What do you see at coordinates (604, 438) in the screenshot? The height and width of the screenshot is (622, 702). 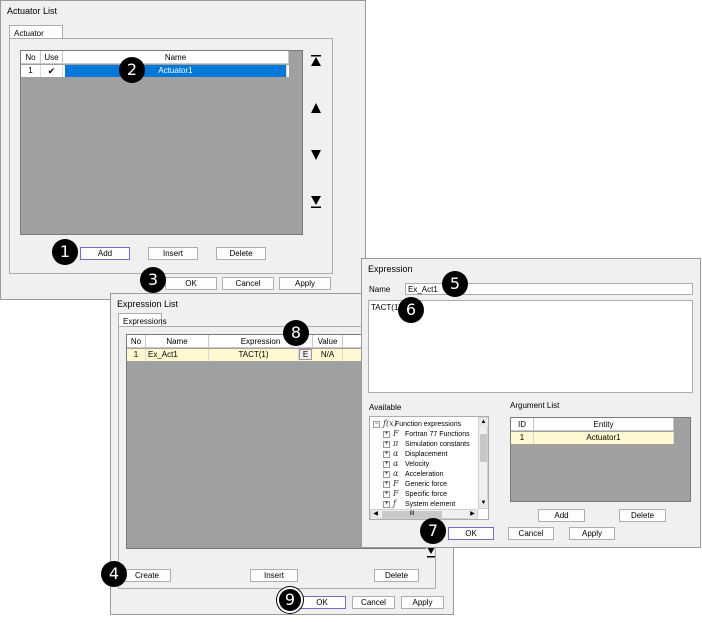 I see `cell-entity: Actuator1` at bounding box center [604, 438].